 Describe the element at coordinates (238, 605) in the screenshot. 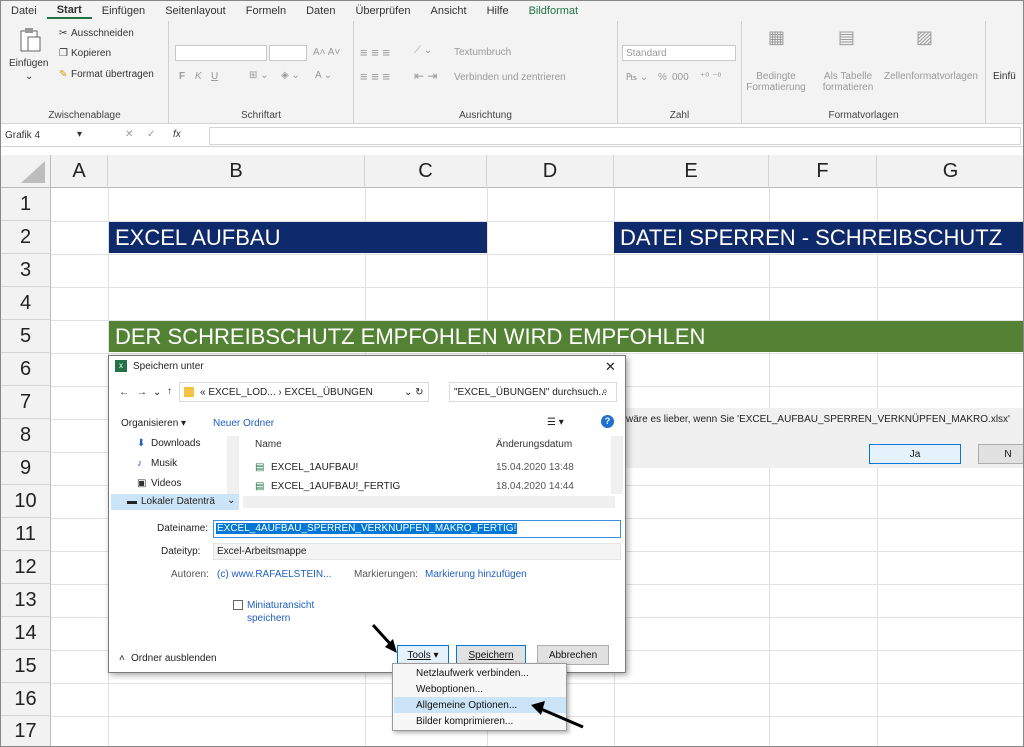

I see `thumbnail-checkbox` at that location.